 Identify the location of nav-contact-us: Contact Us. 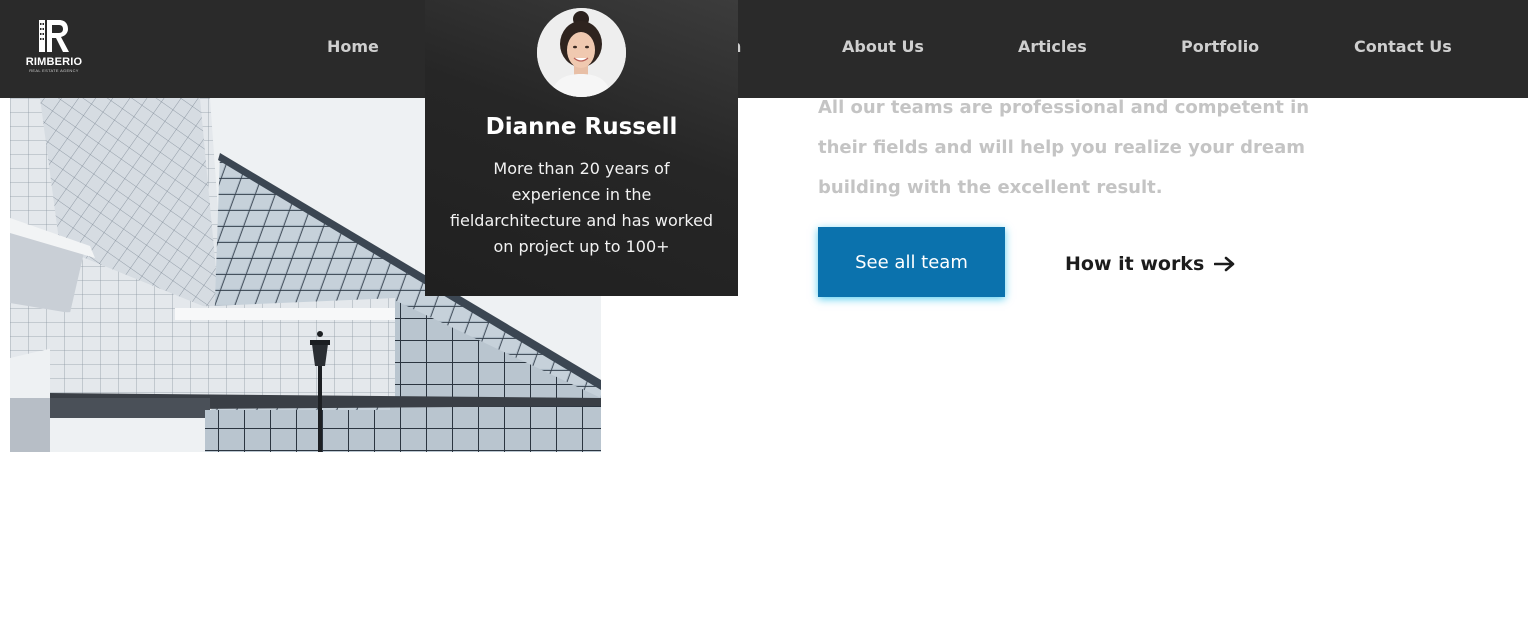
(1403, 47).